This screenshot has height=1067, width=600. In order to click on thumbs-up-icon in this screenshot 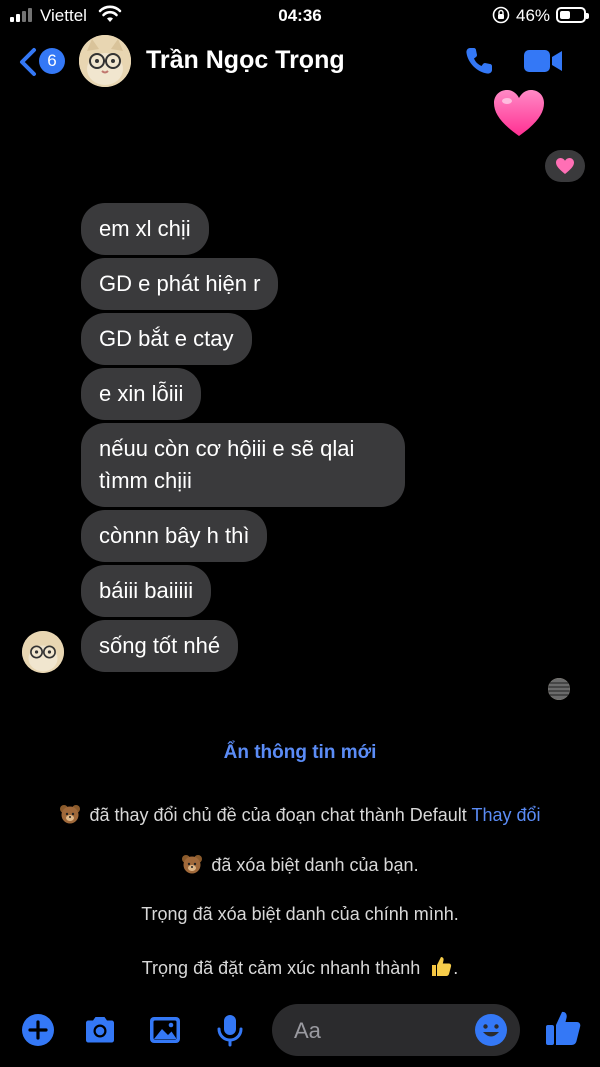, I will do `click(564, 1028)`.